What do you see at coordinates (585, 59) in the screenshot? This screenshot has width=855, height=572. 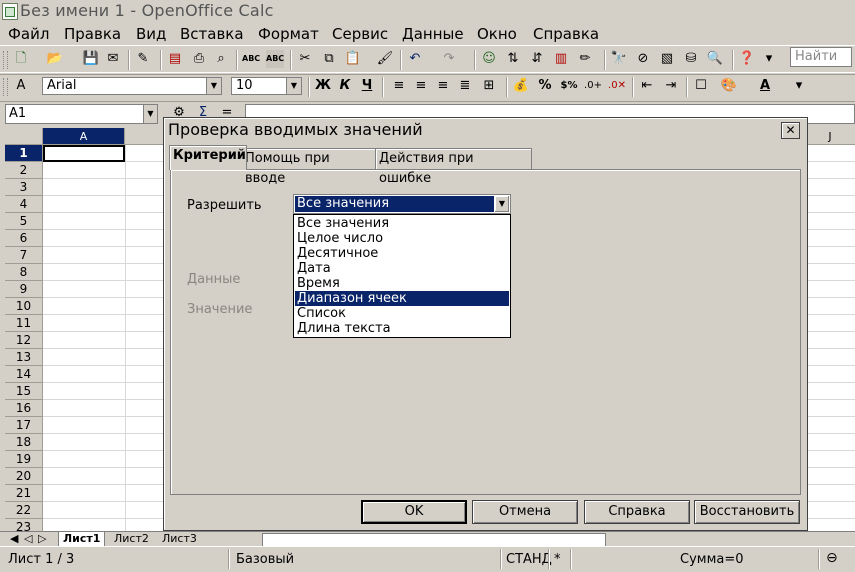 I see `show-draw-functions-icon: ✏` at bounding box center [585, 59].